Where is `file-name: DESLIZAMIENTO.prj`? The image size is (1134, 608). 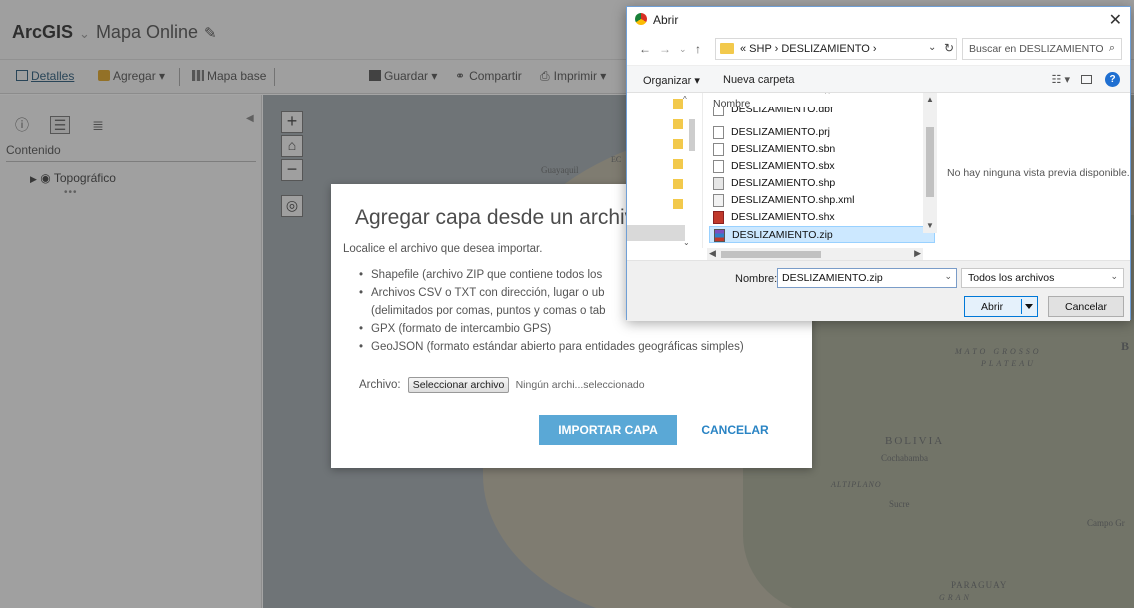
file-name: DESLIZAMIENTO.prj is located at coordinates (780, 132).